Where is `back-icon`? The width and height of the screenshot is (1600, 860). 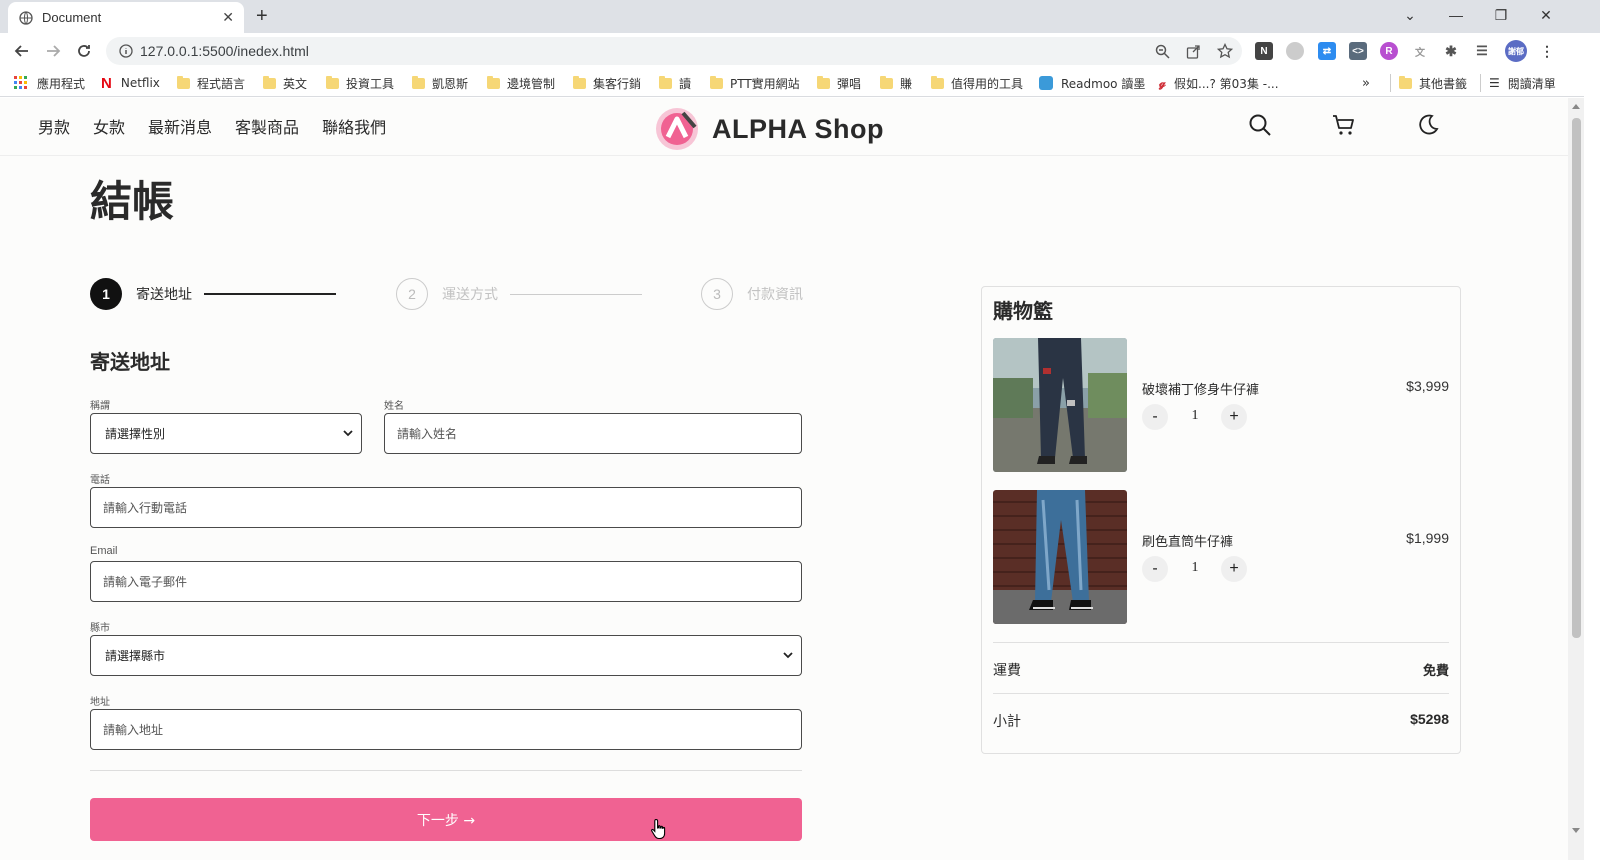 back-icon is located at coordinates (22, 51).